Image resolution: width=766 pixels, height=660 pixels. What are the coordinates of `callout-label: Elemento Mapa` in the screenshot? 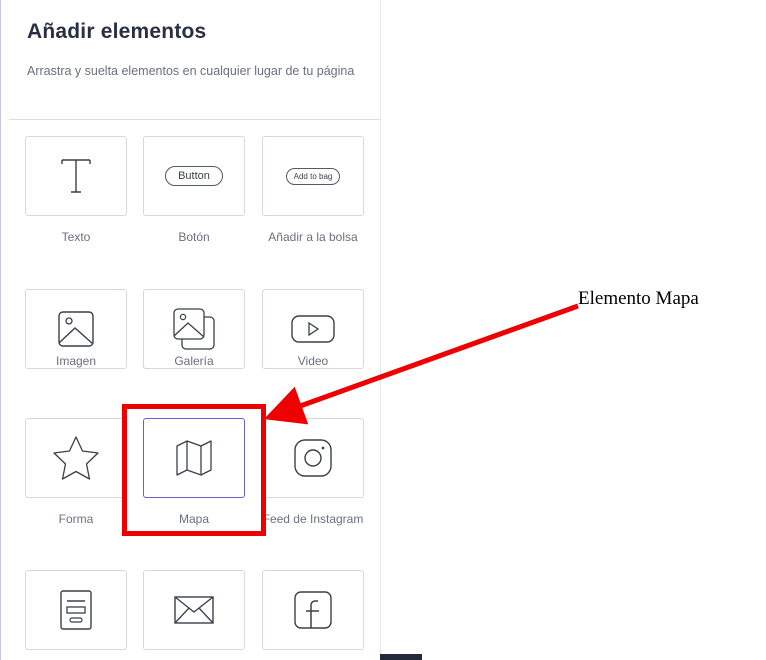 It's located at (638, 298).